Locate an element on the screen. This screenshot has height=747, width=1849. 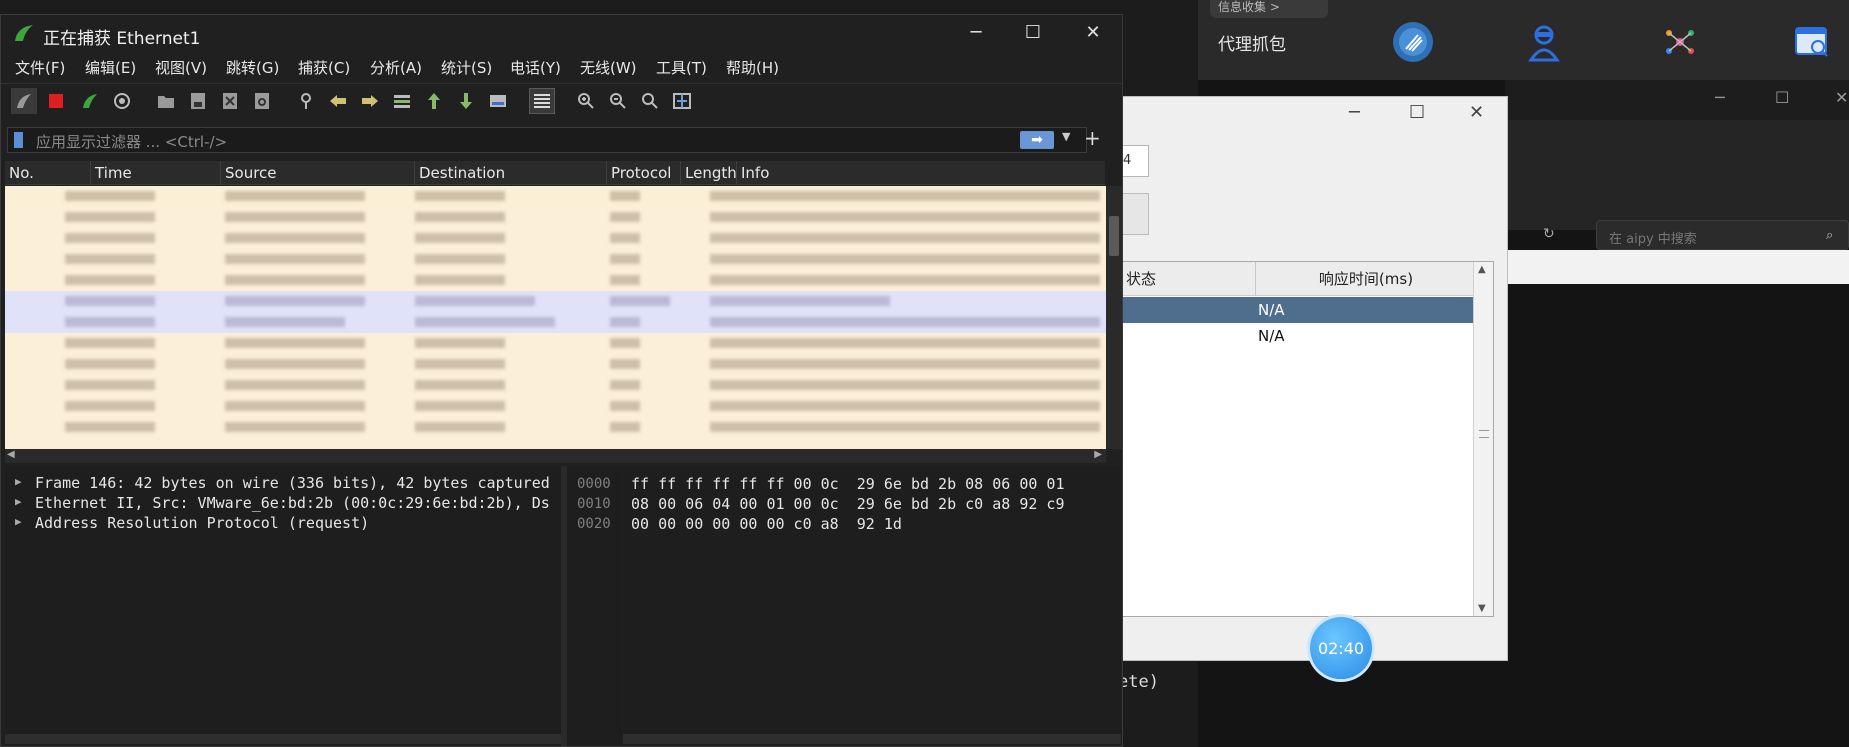
web-scan-icon is located at coordinates (1812, 42).